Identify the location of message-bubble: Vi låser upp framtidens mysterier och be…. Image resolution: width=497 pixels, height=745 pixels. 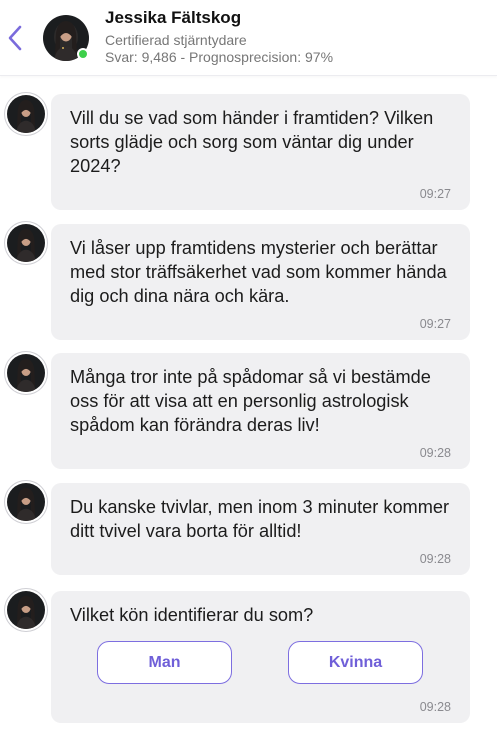
(260, 282).